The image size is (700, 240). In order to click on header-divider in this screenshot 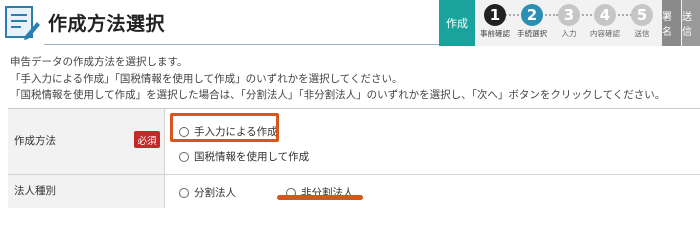, I will do `click(242, 44)`.